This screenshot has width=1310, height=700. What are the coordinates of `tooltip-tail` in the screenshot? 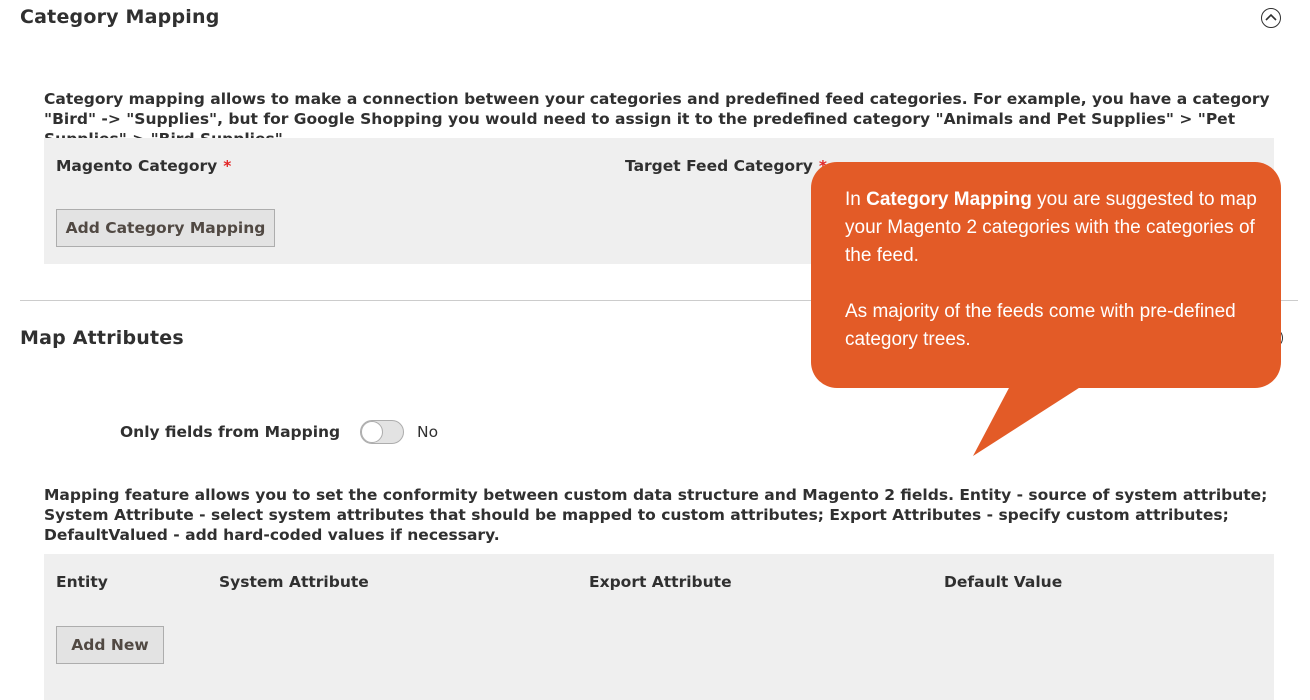 It's located at (1027, 421).